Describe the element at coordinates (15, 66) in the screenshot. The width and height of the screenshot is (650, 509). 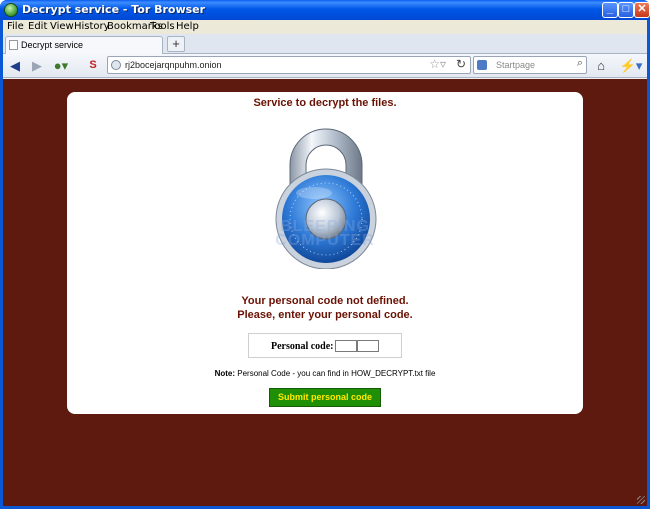
I see `back-arrow-icon: ◀` at that location.